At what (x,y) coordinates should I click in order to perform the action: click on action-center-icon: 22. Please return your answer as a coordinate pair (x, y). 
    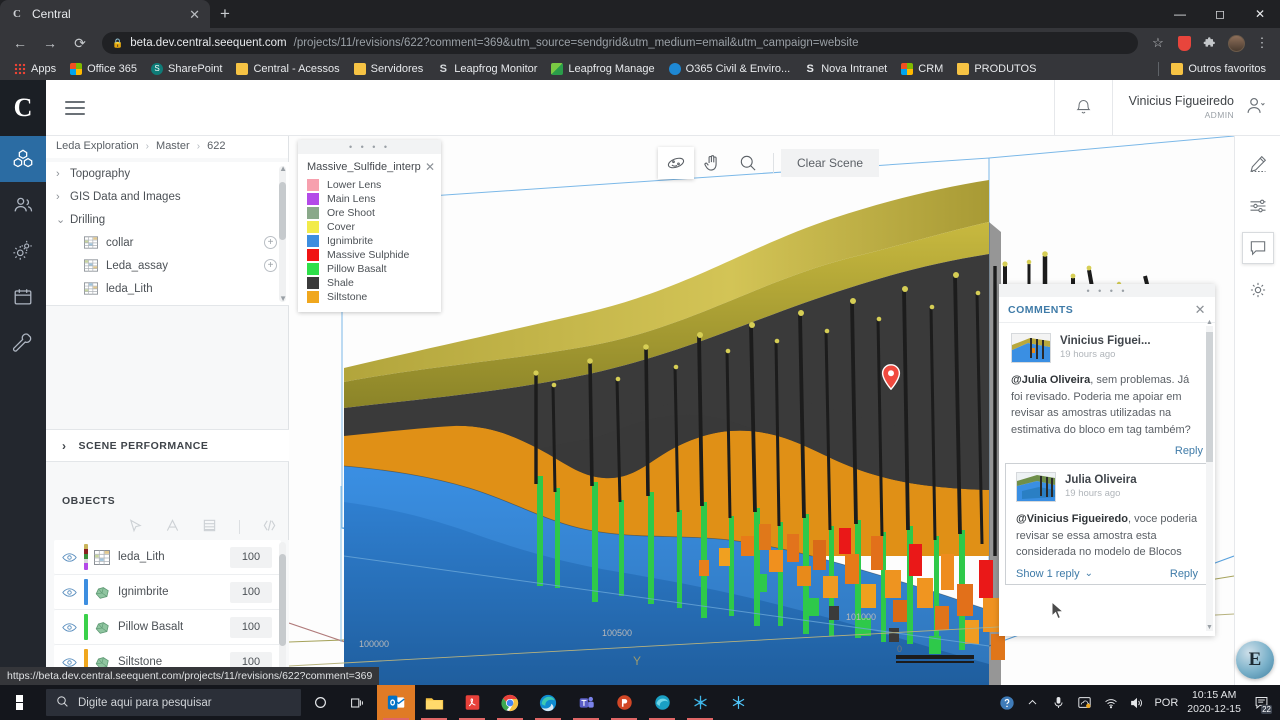
    Looking at the image, I should click on (1261, 703).